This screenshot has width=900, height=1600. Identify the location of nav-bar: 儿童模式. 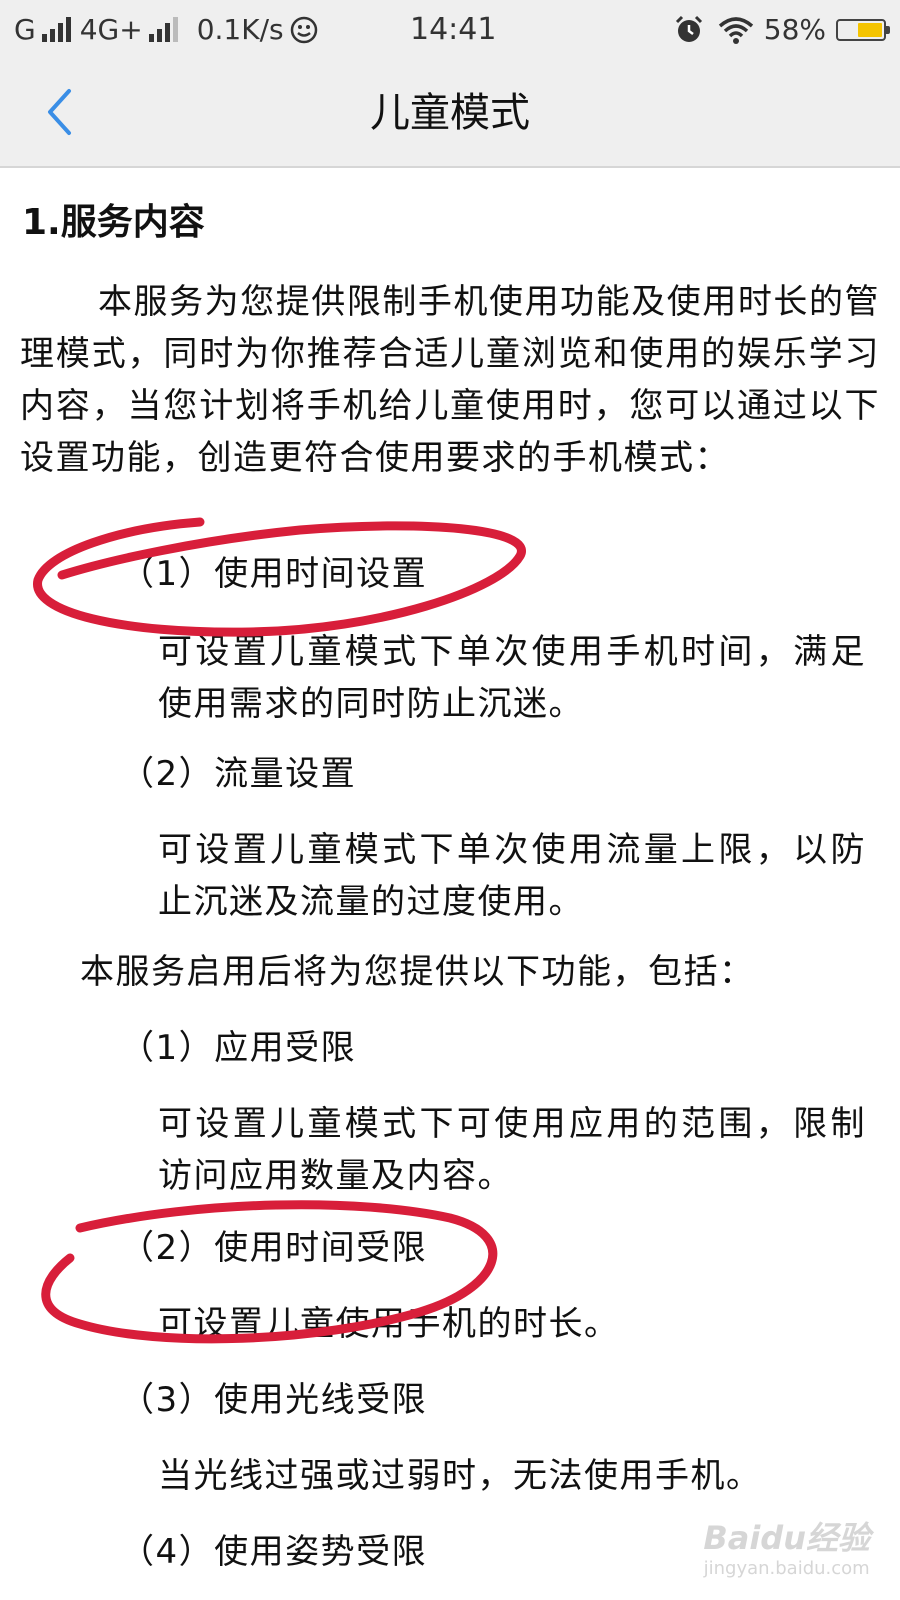
(450, 116).